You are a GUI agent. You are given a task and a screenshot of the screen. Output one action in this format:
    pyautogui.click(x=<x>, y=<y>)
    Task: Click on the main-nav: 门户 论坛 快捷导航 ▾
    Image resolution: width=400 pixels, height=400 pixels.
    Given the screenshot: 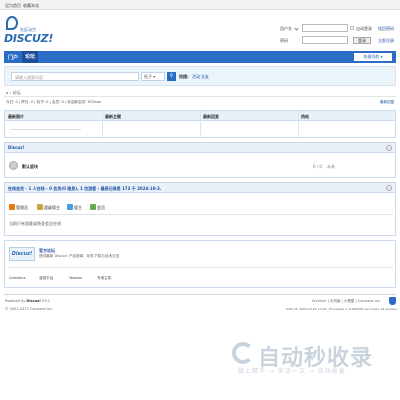 What is the action you would take?
    pyautogui.click(x=200, y=57)
    